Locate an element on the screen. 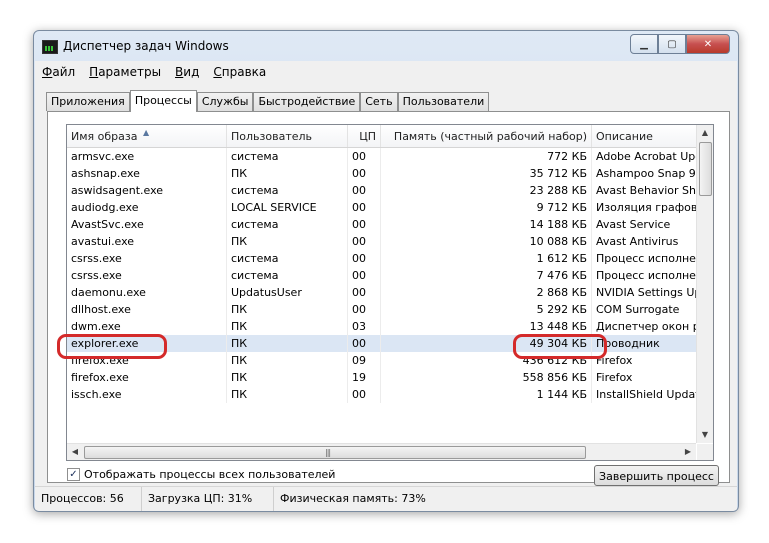 This screenshot has height=543, width=769. cell-memory: 1 144 КБ is located at coordinates (486, 394).